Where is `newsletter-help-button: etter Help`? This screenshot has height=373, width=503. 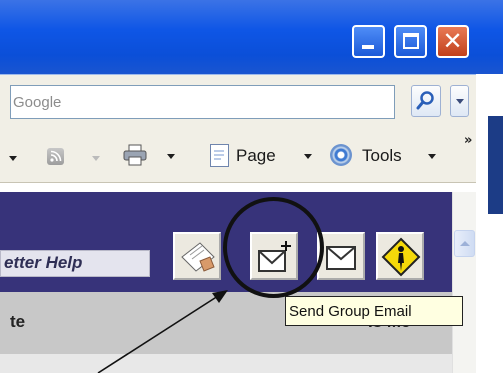 newsletter-help-button: etter Help is located at coordinates (75, 263).